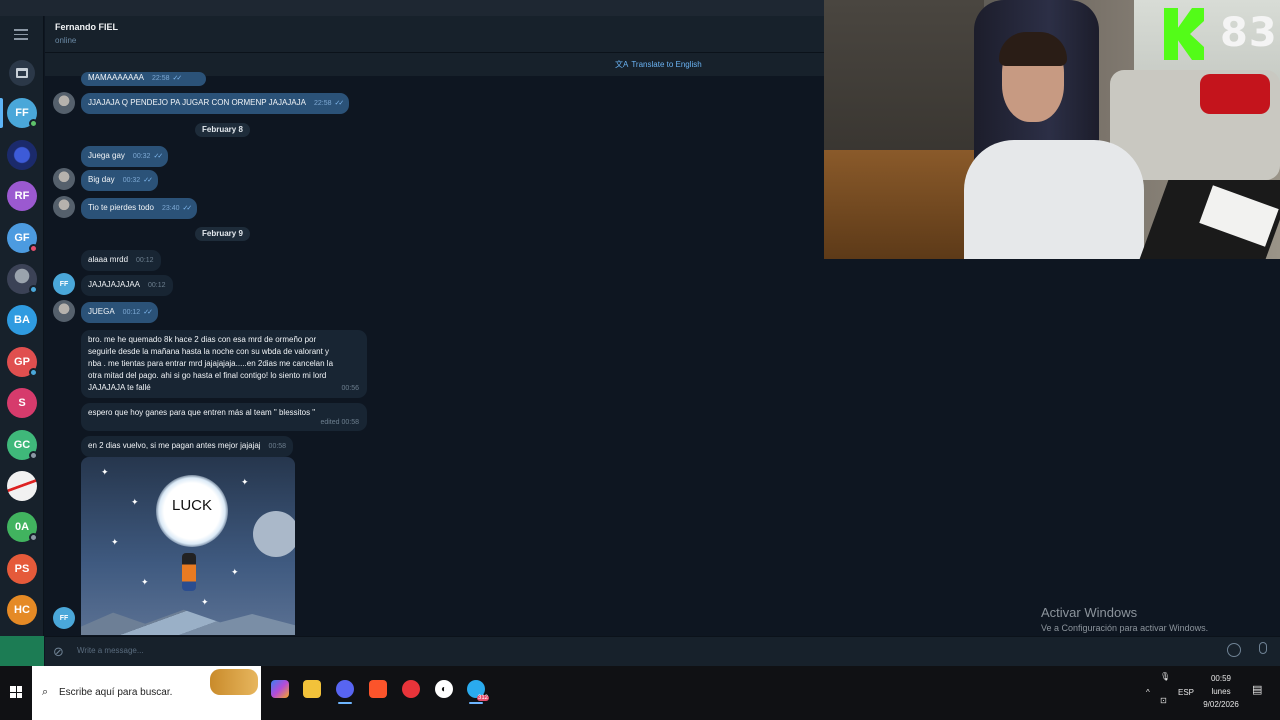 This screenshot has height=720, width=1280. Describe the element at coordinates (157, 285) in the screenshot. I see `message-time: 00:12` at that location.